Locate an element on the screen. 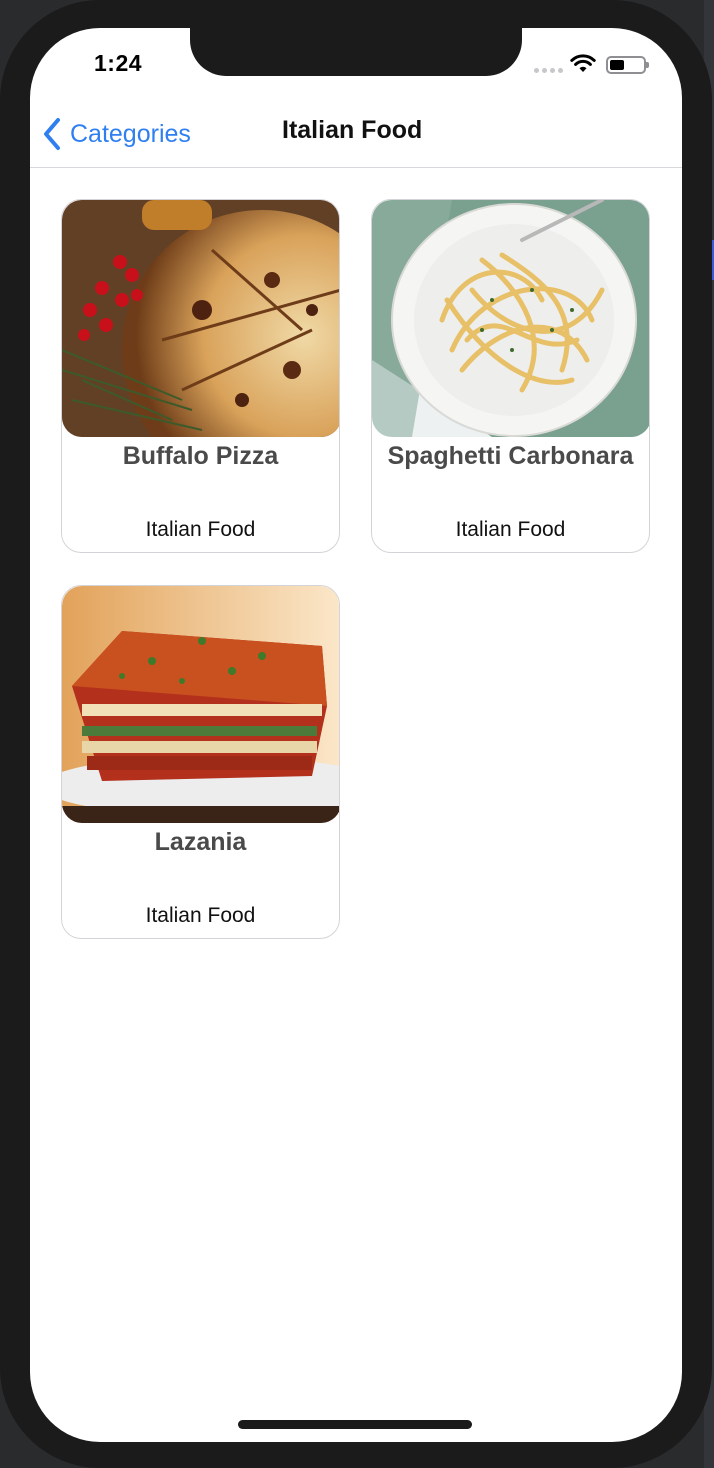  card-title: Spaghetti Carbonara is located at coordinates (510, 456).